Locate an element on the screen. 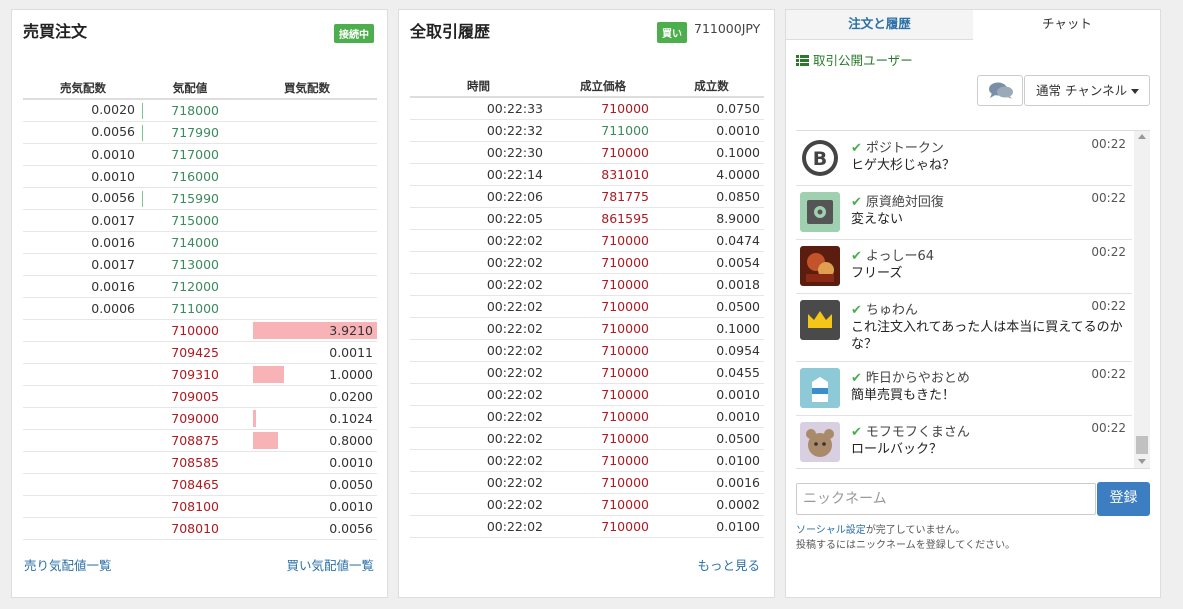 This screenshot has width=1183, height=609. social-setting-note: ソーシャル設定が完了していません。 is located at coordinates (880, 528).